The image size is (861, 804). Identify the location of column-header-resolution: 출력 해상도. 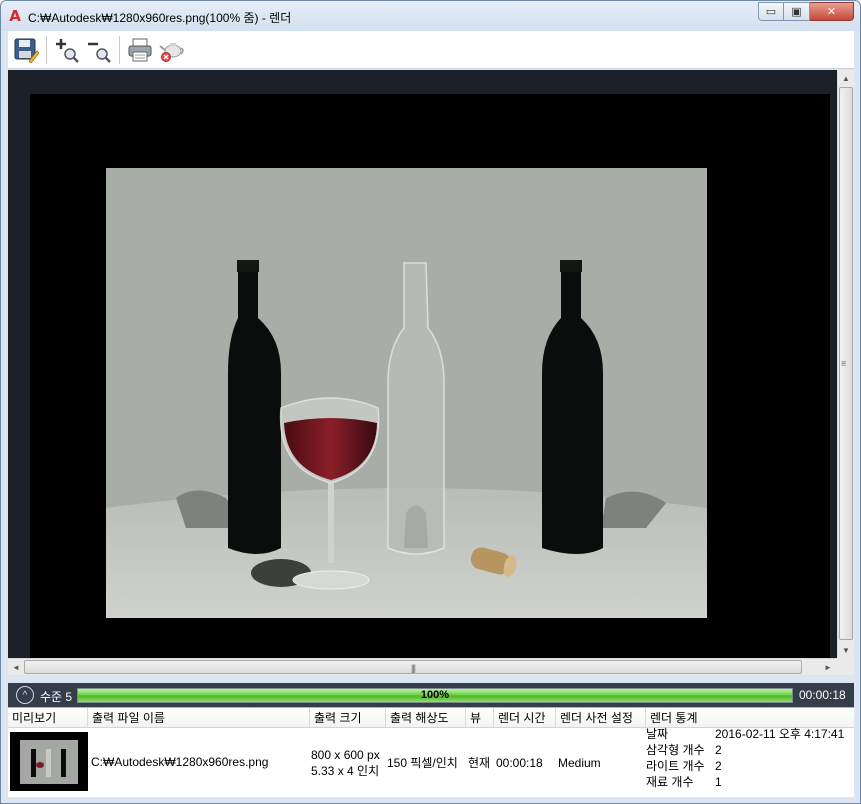
(426, 718).